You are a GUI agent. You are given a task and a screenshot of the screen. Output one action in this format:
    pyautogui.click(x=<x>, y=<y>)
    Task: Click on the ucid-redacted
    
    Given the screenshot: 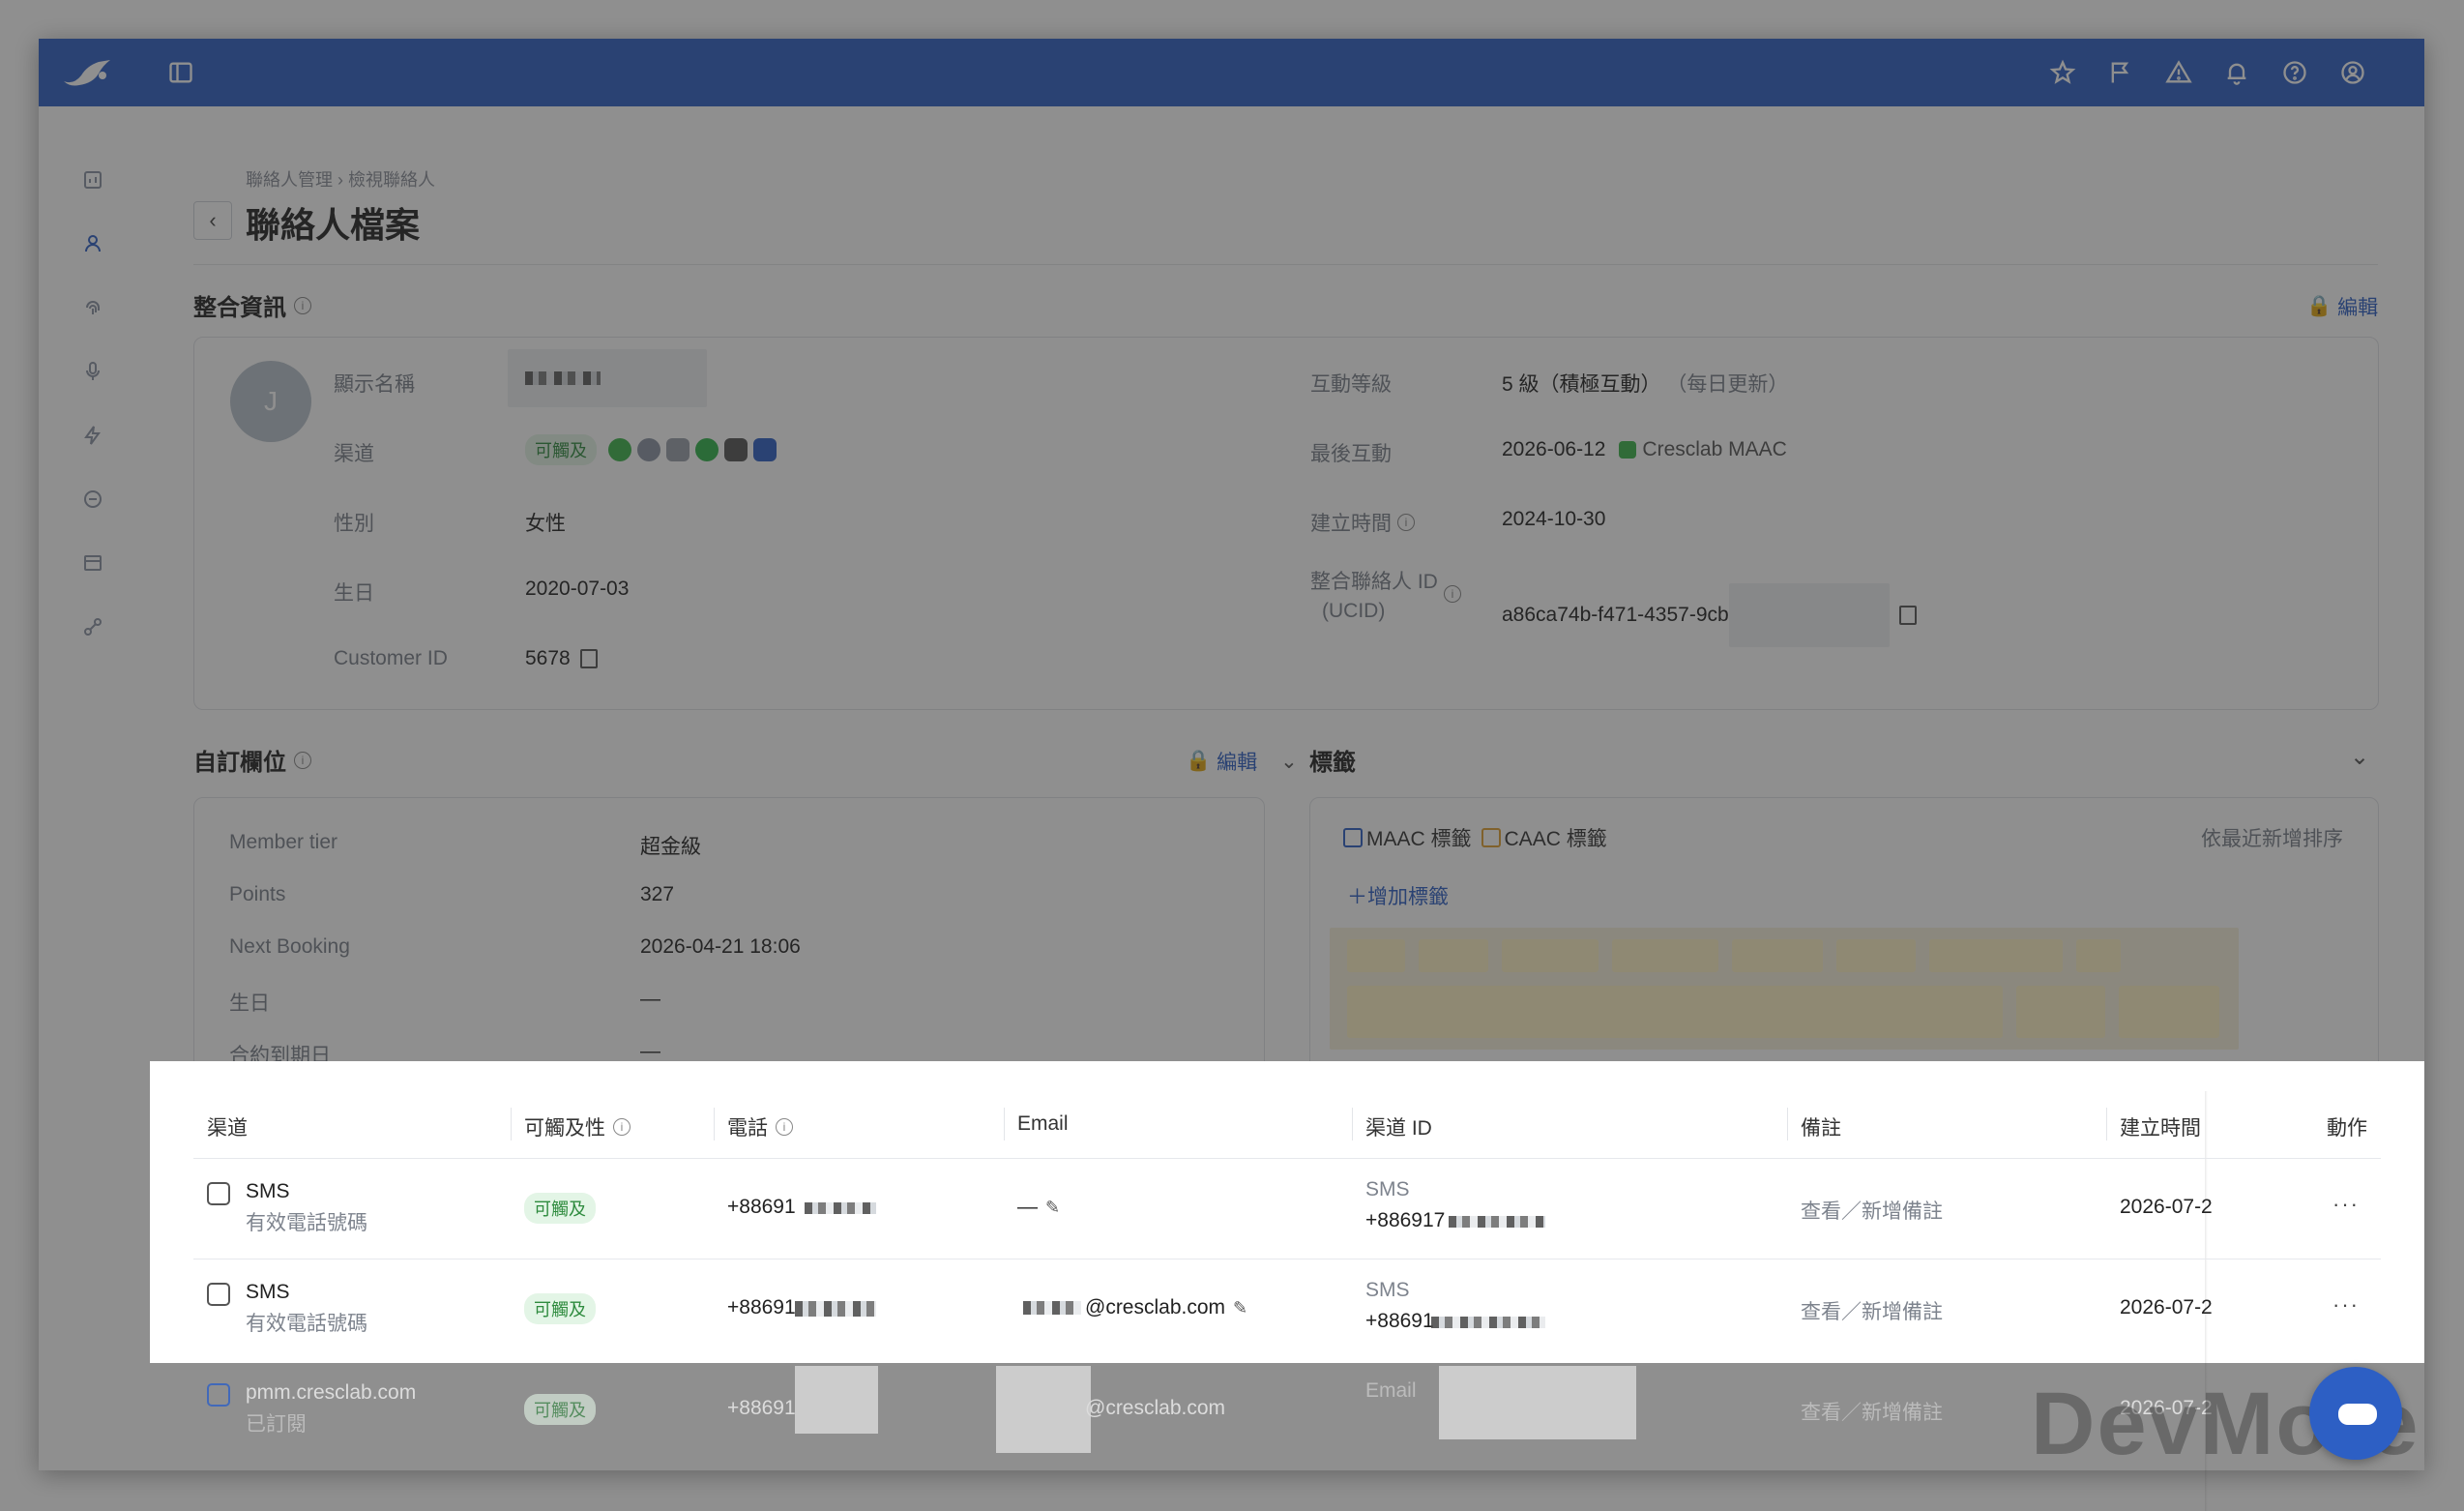 What is the action you would take?
    pyautogui.click(x=1809, y=615)
    